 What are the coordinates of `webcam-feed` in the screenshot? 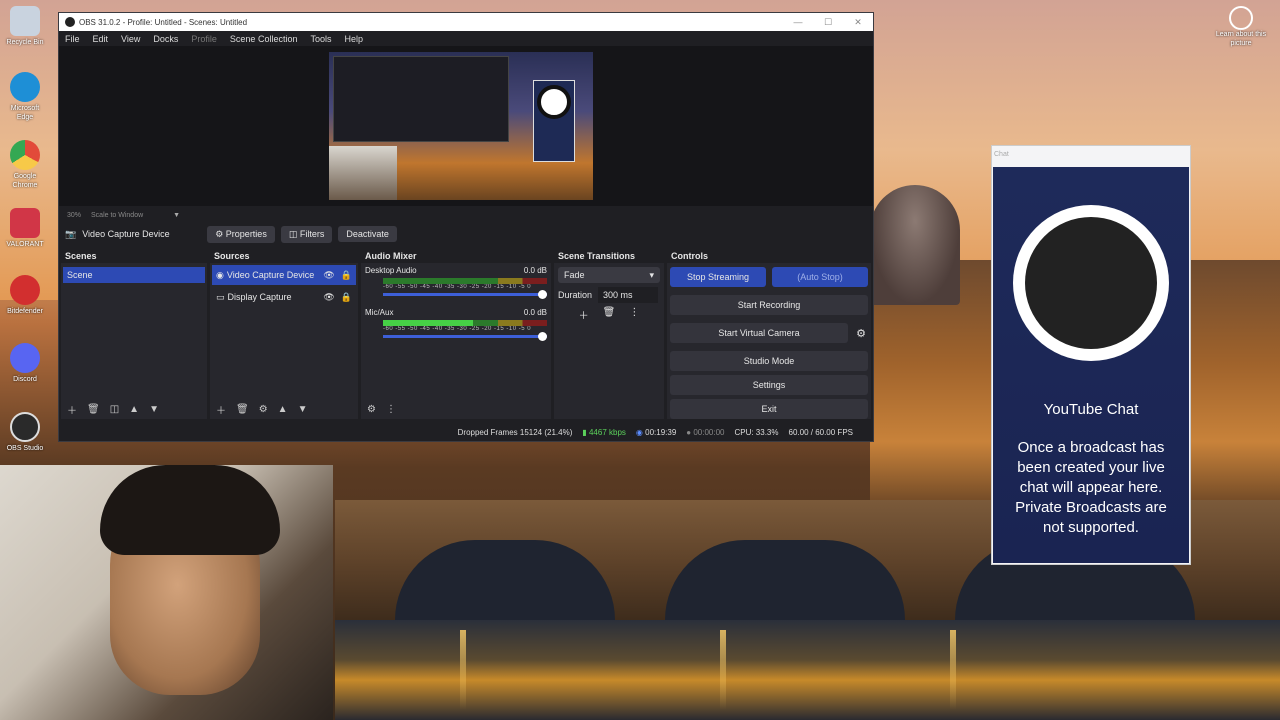 It's located at (166, 592).